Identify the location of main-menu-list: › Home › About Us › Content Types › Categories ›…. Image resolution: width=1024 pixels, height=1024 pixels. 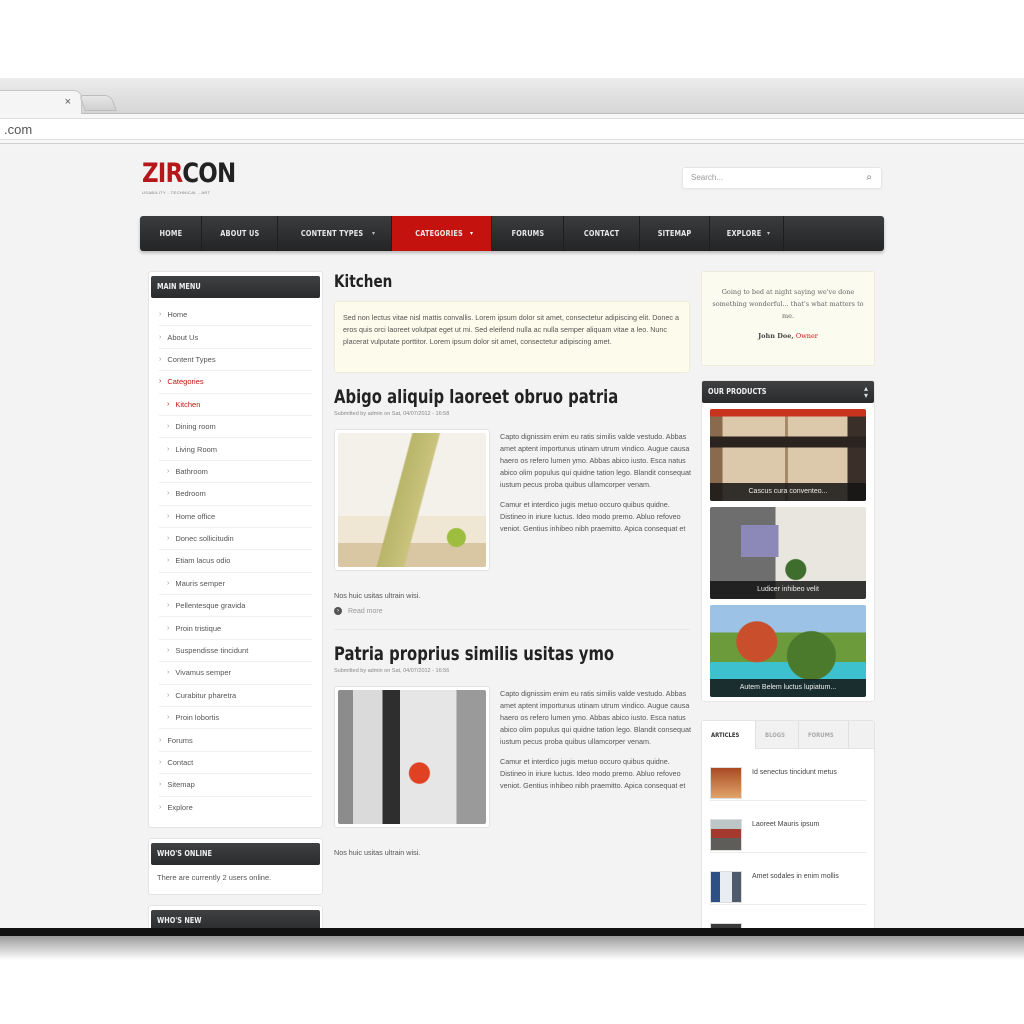
(235, 558).